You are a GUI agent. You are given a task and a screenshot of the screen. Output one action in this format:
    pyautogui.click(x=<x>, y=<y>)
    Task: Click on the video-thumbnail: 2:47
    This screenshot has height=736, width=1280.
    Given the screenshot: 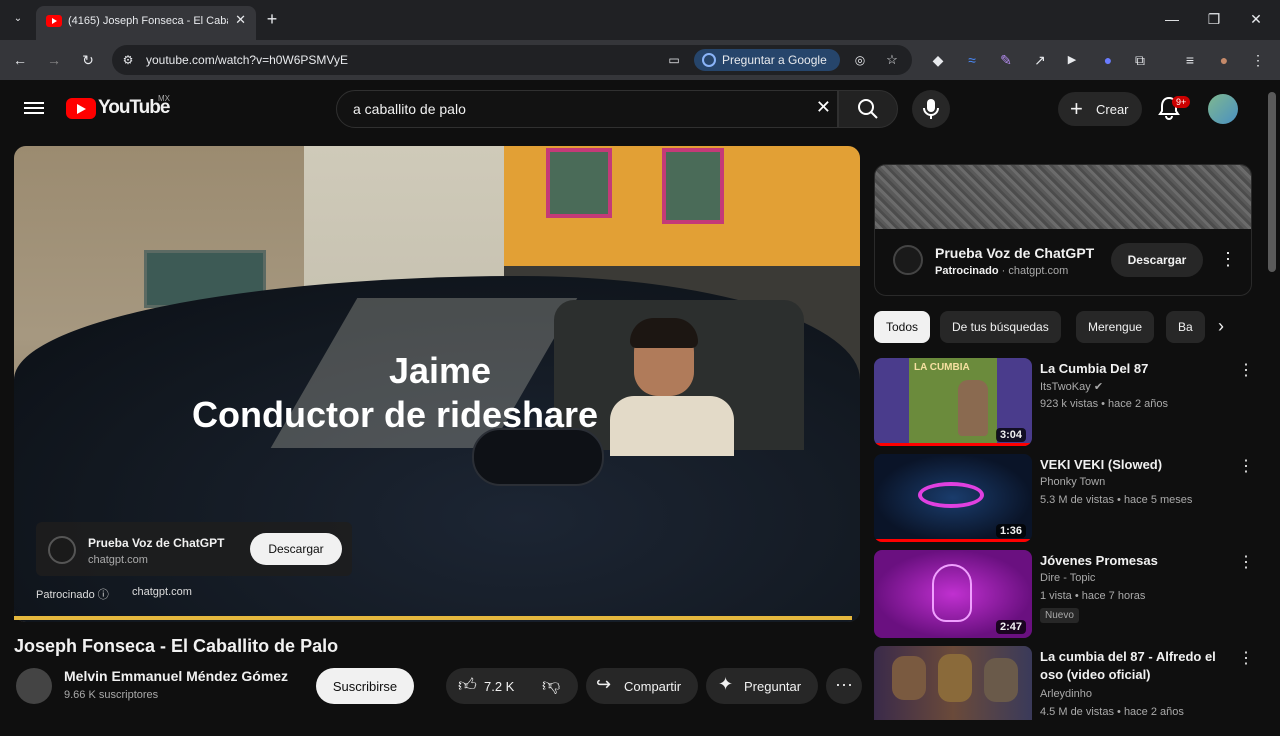 What is the action you would take?
    pyautogui.click(x=953, y=594)
    